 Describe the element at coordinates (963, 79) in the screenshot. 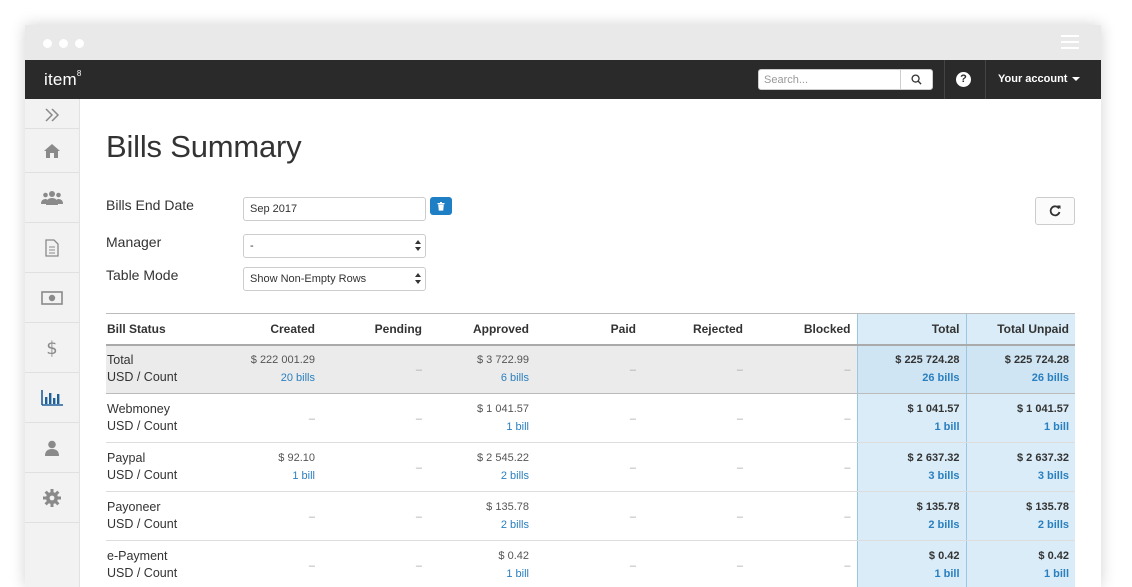

I see `help-icon: ?` at that location.